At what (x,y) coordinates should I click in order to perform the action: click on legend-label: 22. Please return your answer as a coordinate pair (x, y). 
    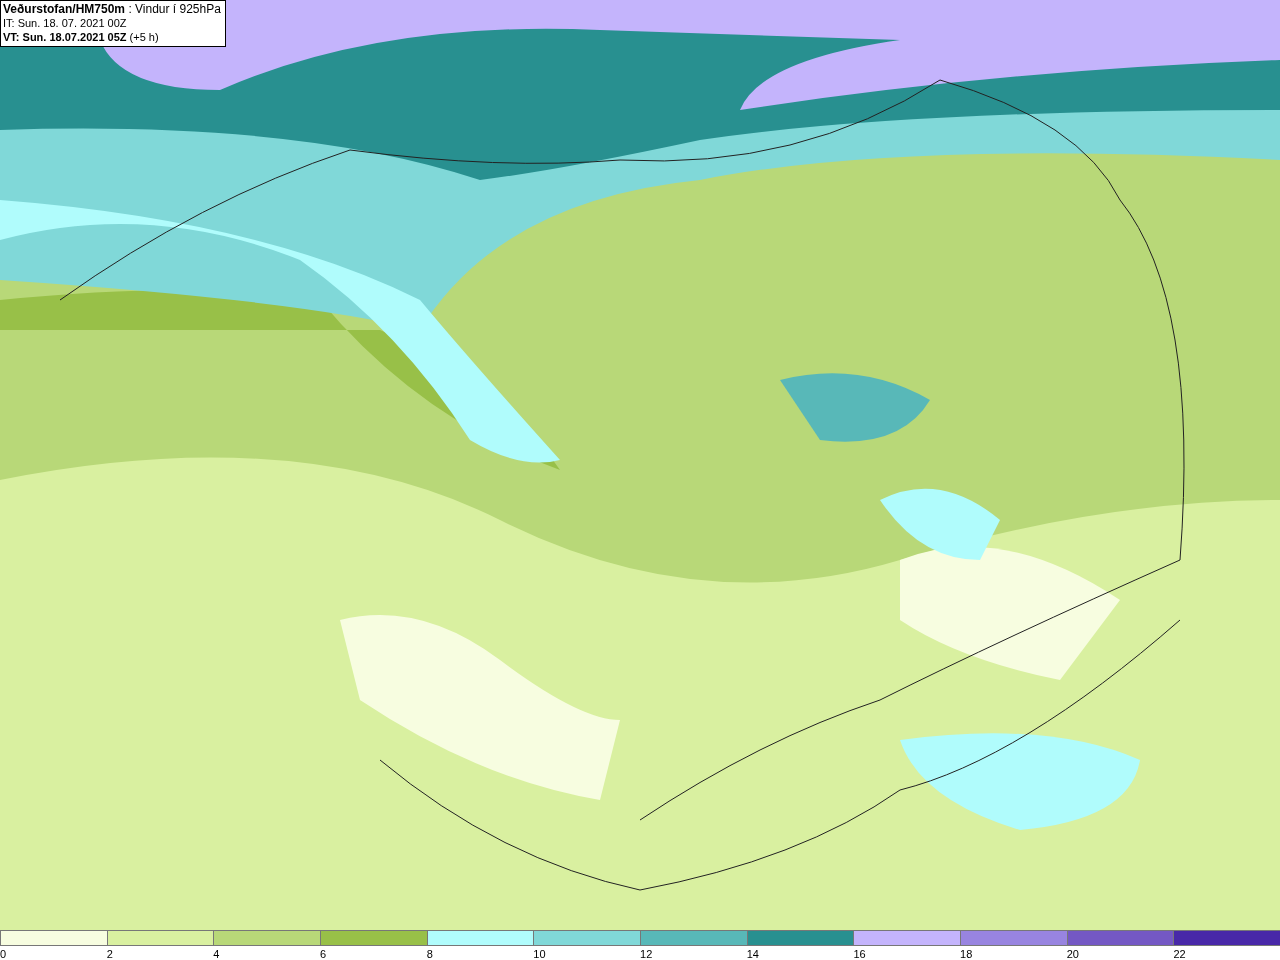
    Looking at the image, I should click on (1179, 954).